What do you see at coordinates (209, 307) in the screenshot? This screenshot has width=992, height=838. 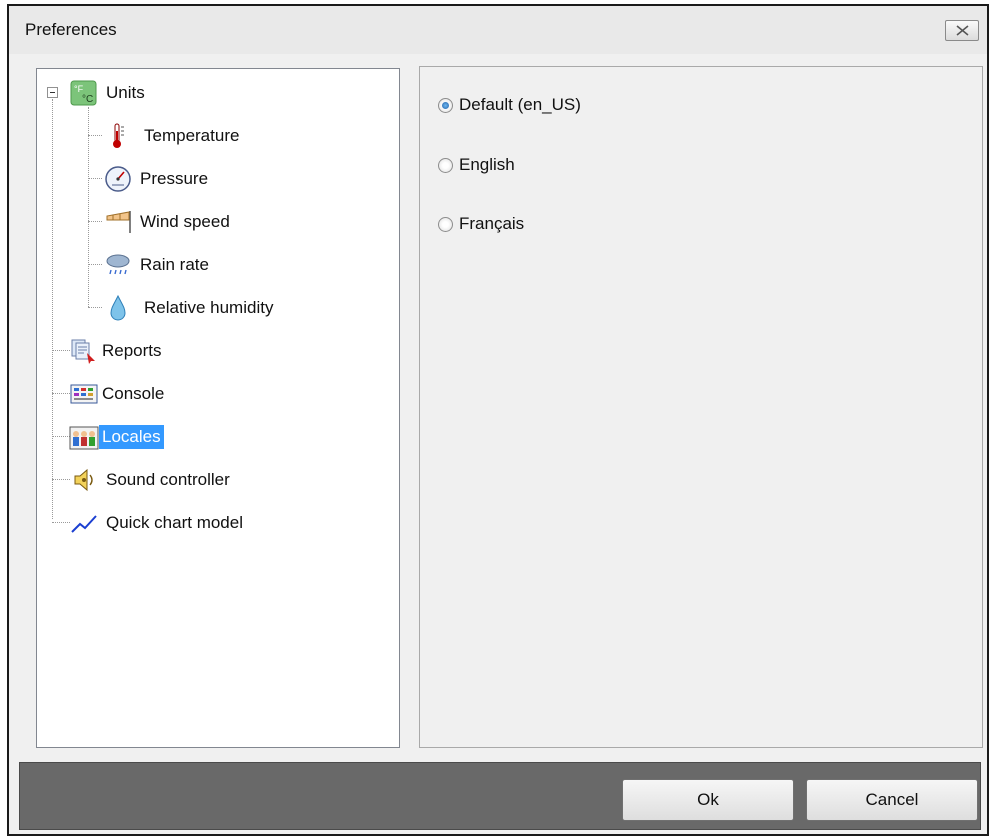 I see `tree-item-label: Relative humidity` at bounding box center [209, 307].